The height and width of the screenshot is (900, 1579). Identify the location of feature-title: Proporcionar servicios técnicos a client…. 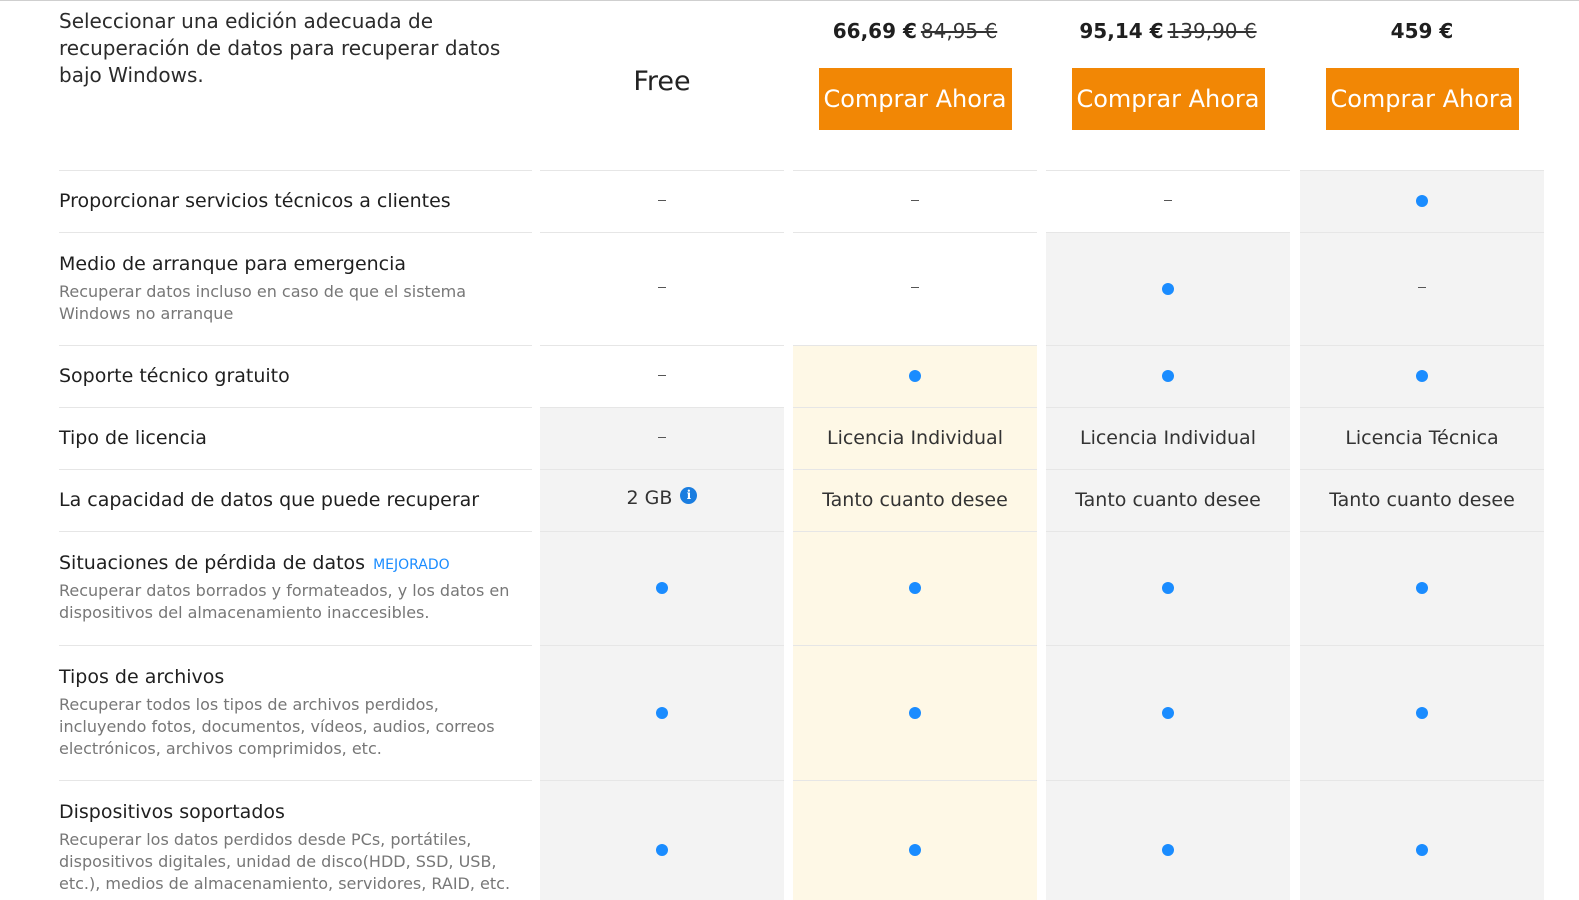
(294, 201).